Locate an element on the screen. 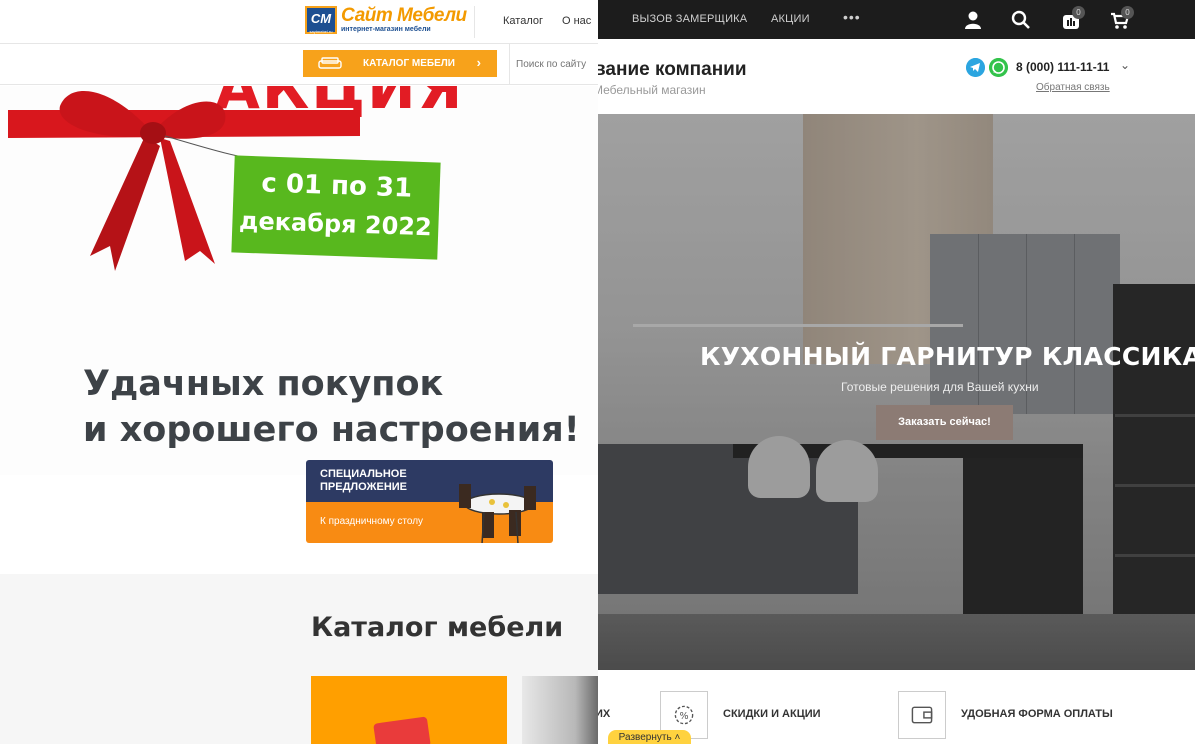 Image resolution: width=1195 pixels, height=744 pixels. expand-button: Развернуть ˄ is located at coordinates (649, 737).